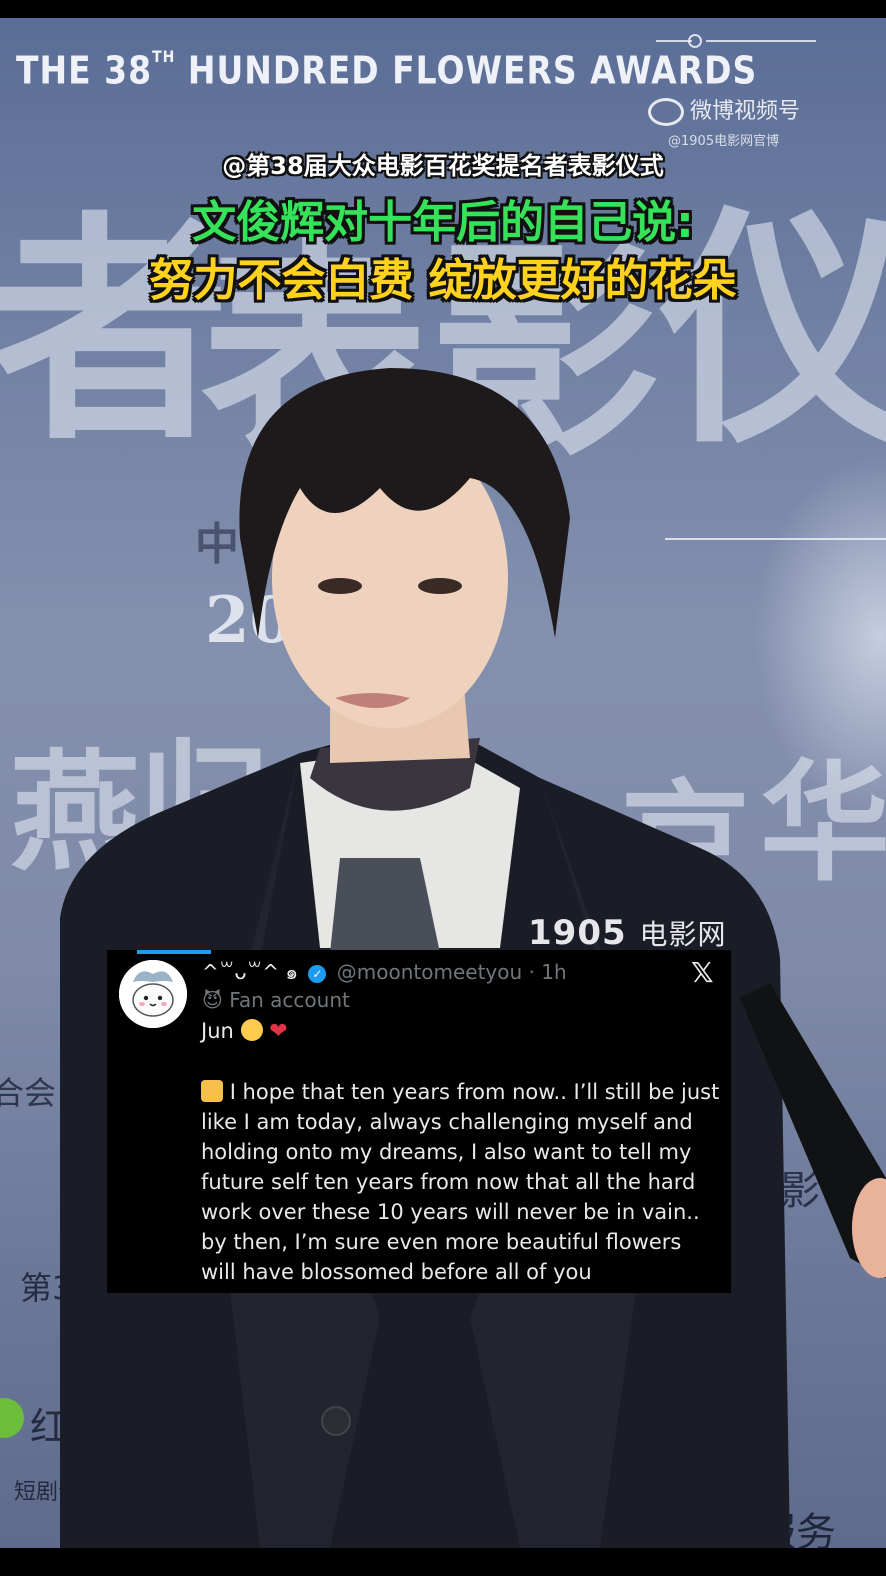 This screenshot has width=886, height=1576. What do you see at coordinates (212, 1091) in the screenshot?
I see `cat-face-icon` at bounding box center [212, 1091].